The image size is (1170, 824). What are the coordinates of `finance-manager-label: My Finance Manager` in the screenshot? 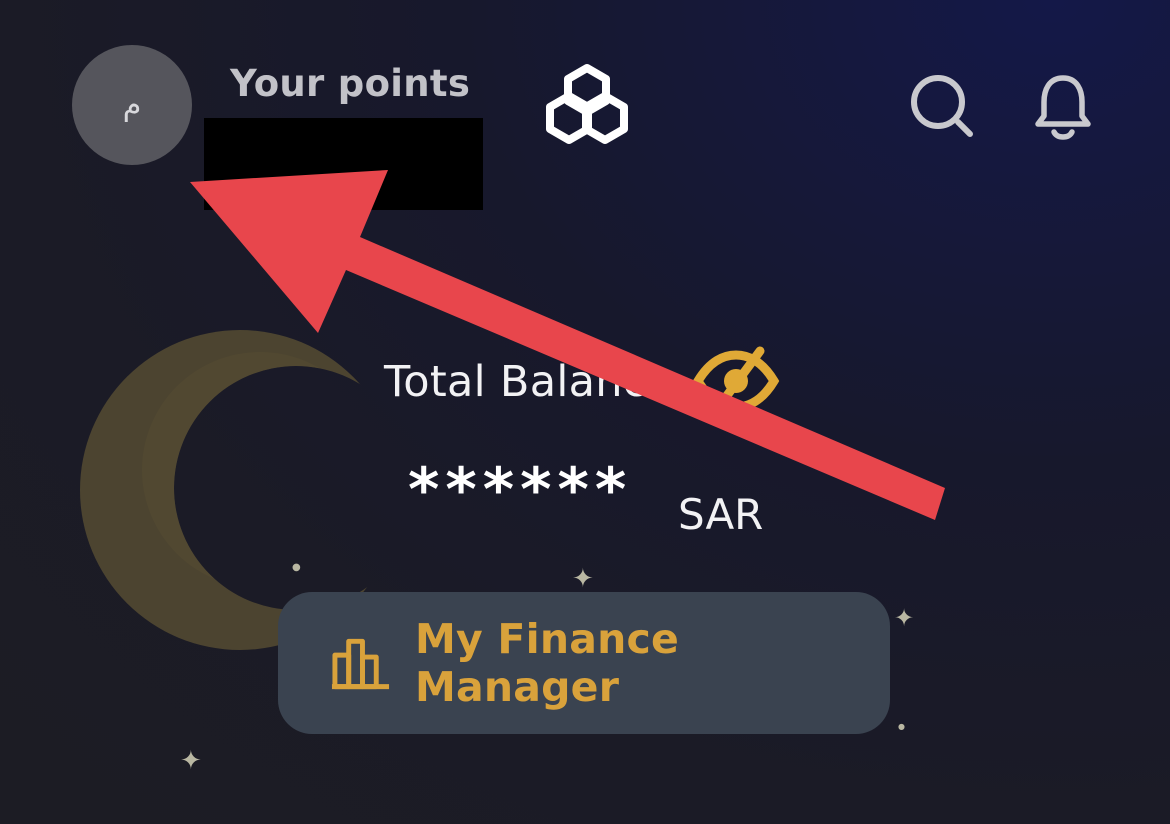 It's located at (547, 663).